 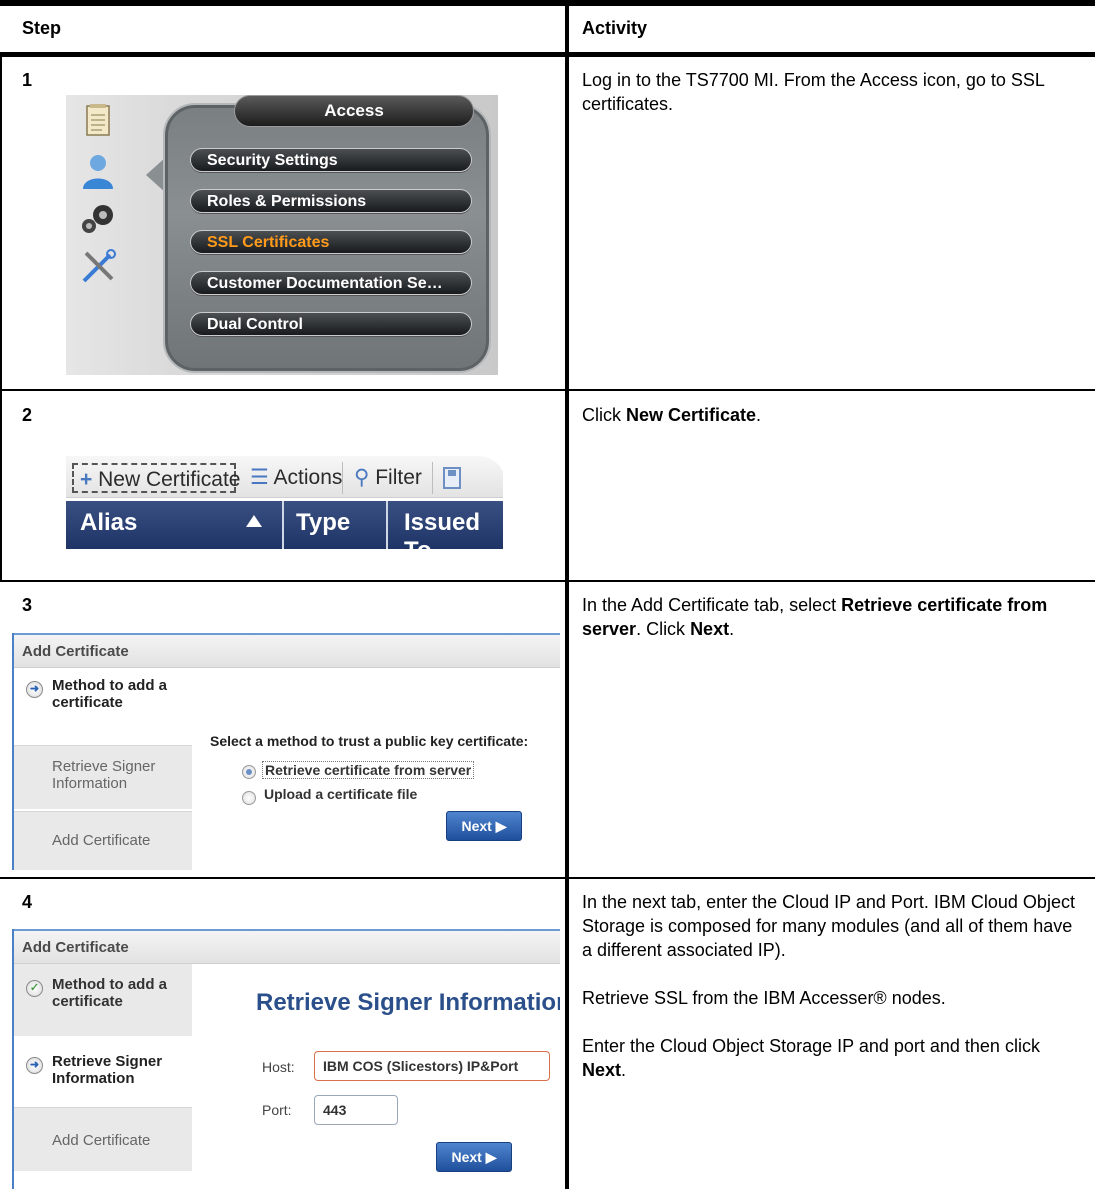 I want to click on host-input: IBM COS (Slicestors) IP&Port, so click(x=432, y=1066).